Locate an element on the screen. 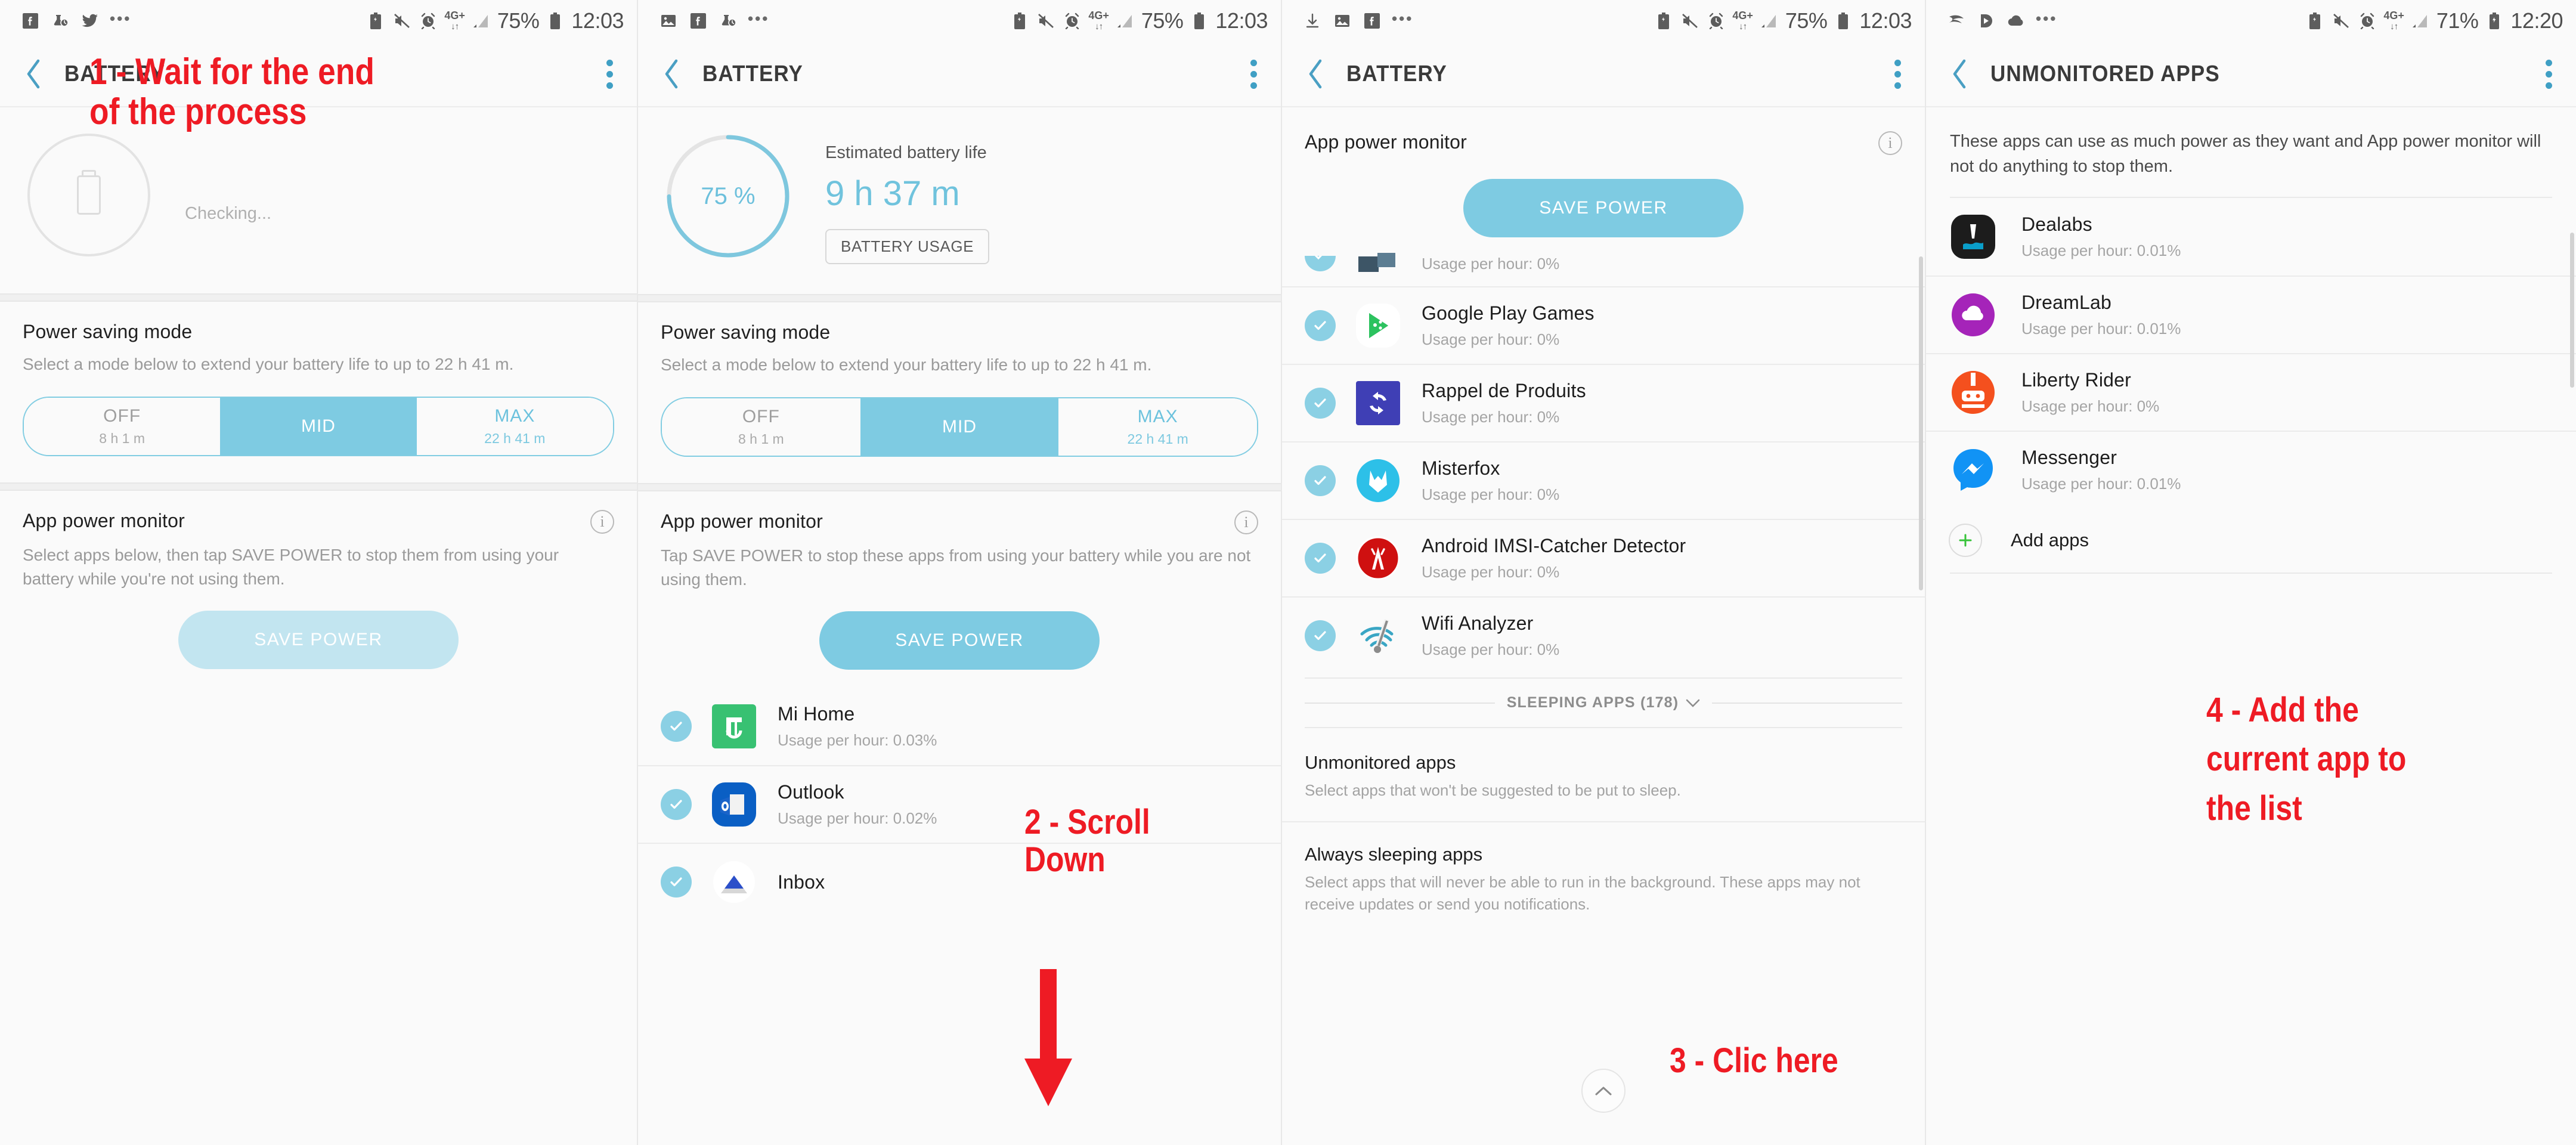 This screenshot has width=2576, height=1145. sleeping-apps-text: SLEEPING APPS (178) is located at coordinates (1592, 702).